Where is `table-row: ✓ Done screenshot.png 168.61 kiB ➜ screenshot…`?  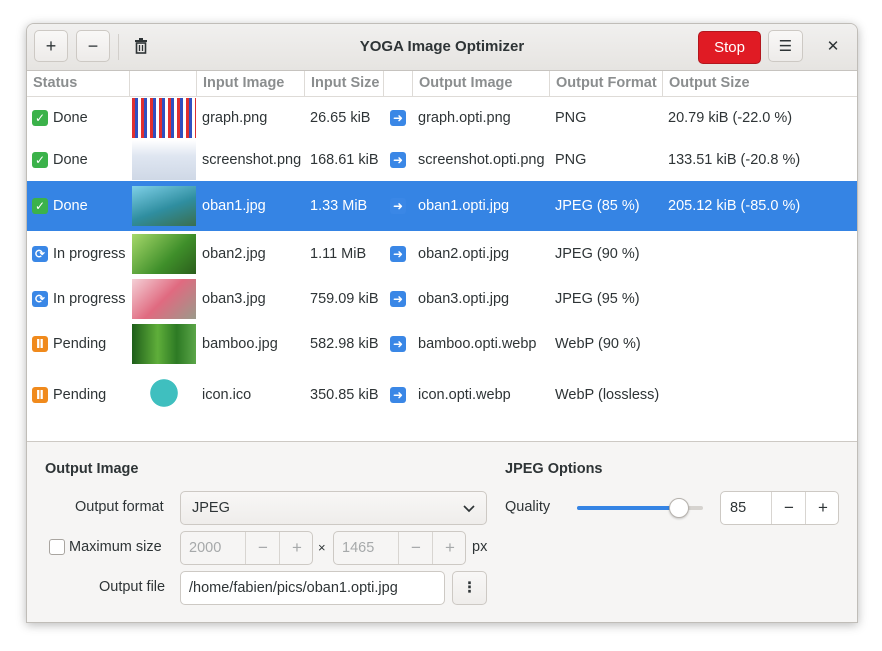
table-row: ✓ Done screenshot.png 168.61 kiB ➜ screenshot… is located at coordinates (442, 160).